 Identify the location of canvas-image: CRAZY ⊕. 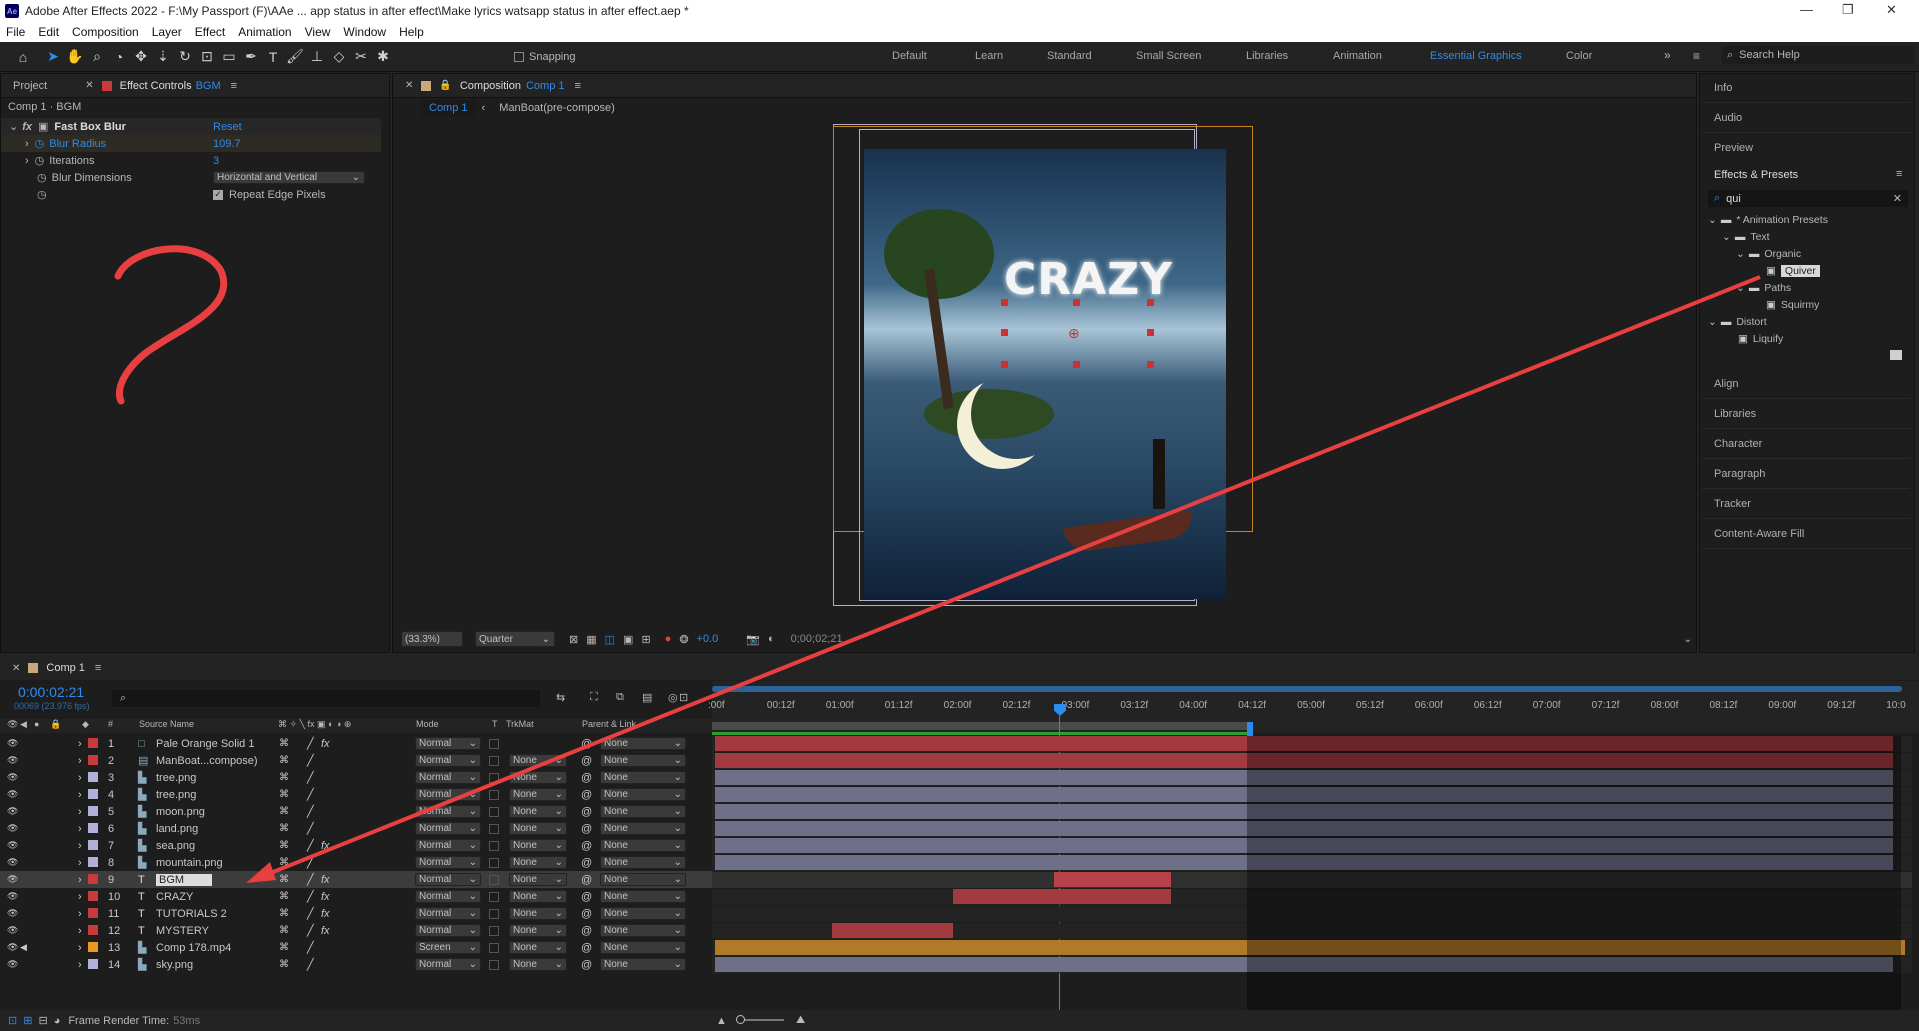
(1045, 374).